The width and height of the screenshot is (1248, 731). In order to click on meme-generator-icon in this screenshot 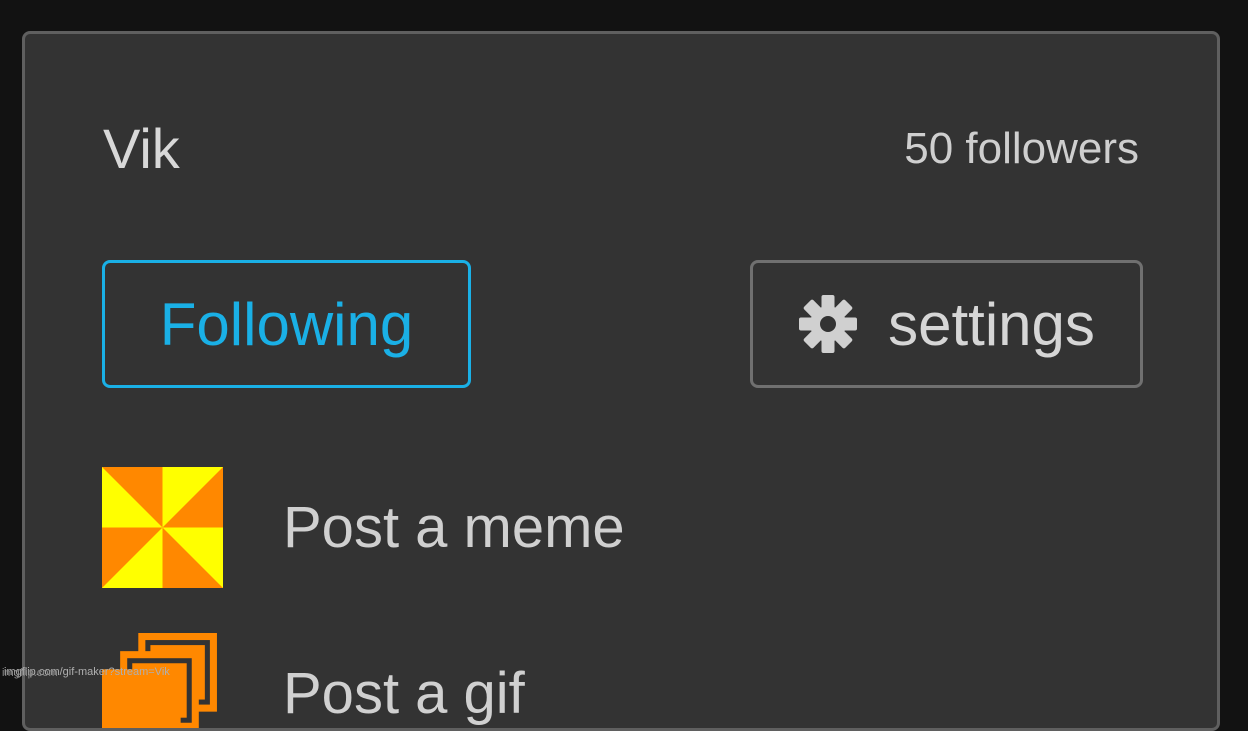, I will do `click(162, 527)`.